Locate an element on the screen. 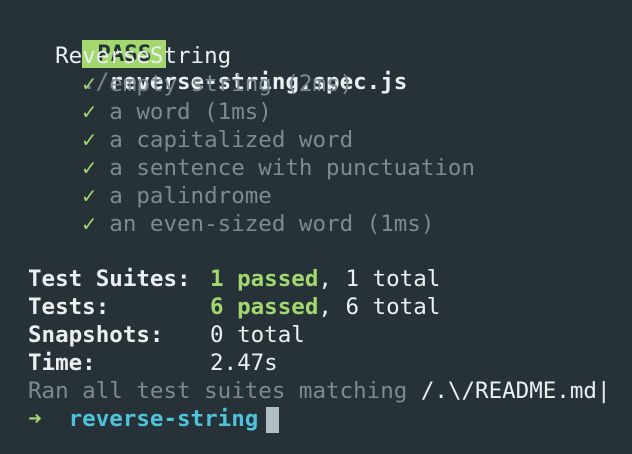 The width and height of the screenshot is (632, 454). test-result-row: ✓ a capitalized word is located at coordinates (190, 140).